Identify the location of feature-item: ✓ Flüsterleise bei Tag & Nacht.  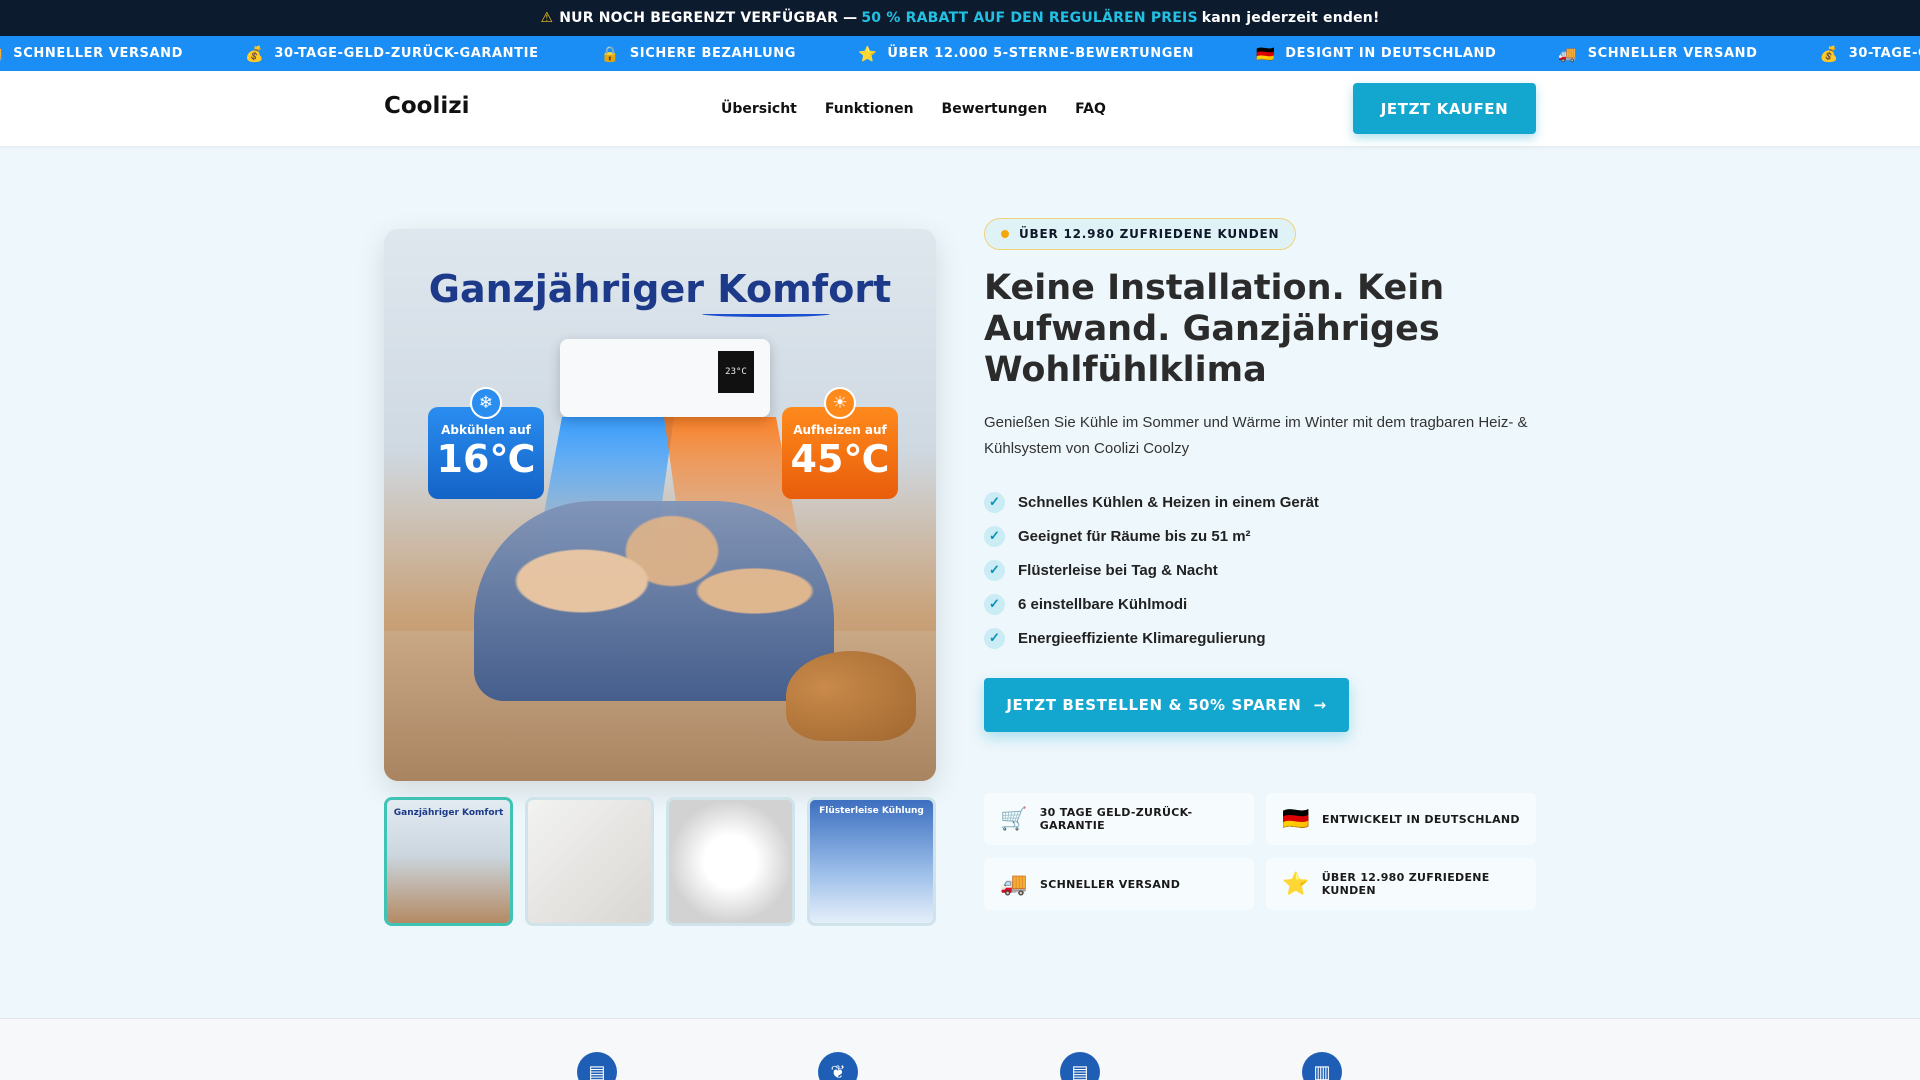
(1151, 570).